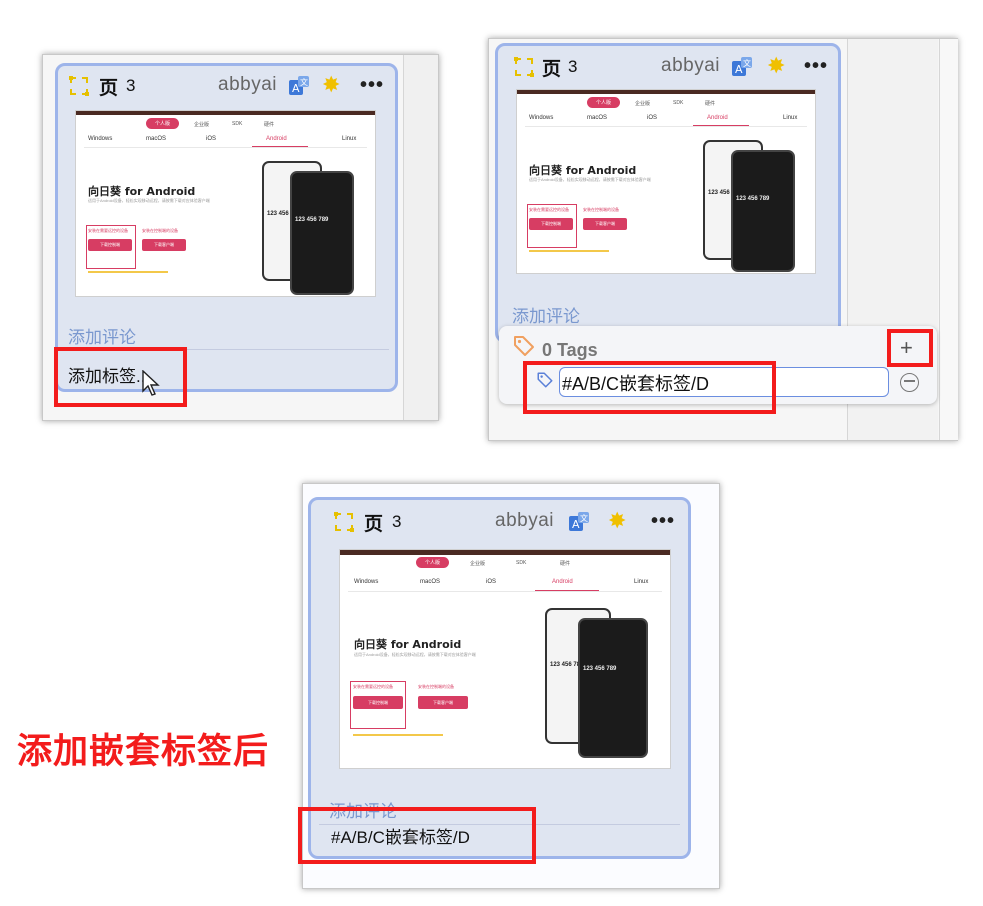 The width and height of the screenshot is (983, 906). I want to click on side-rail, so click(420, 237).